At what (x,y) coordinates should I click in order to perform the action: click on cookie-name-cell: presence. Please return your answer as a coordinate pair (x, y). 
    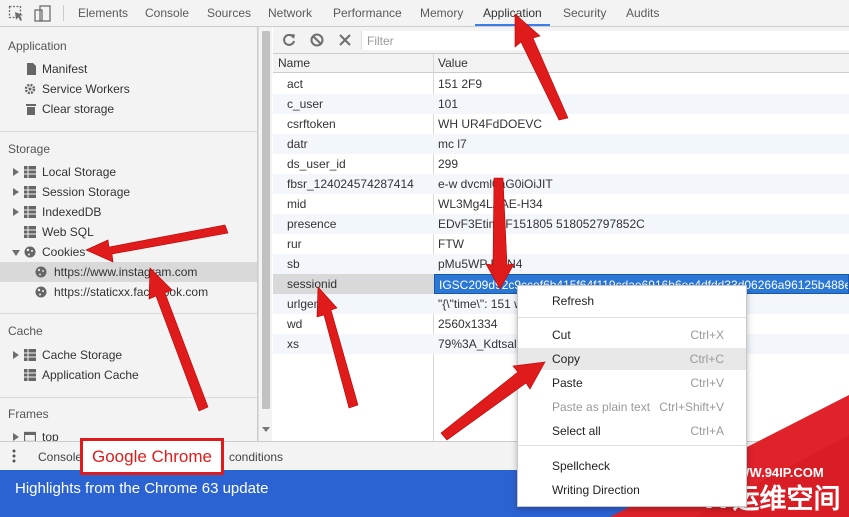
    Looking at the image, I should click on (353, 224).